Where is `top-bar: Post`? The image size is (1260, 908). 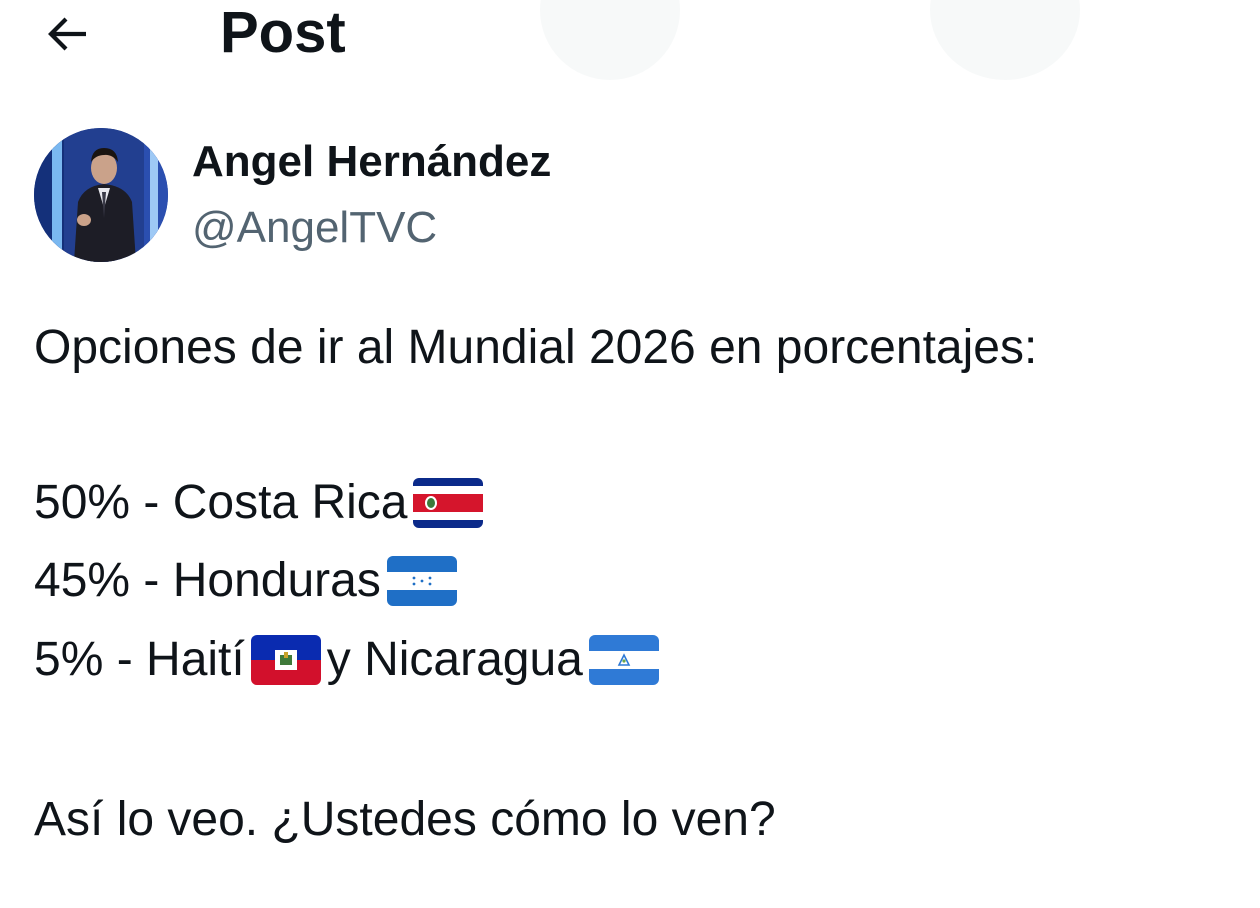 top-bar: Post is located at coordinates (630, 40).